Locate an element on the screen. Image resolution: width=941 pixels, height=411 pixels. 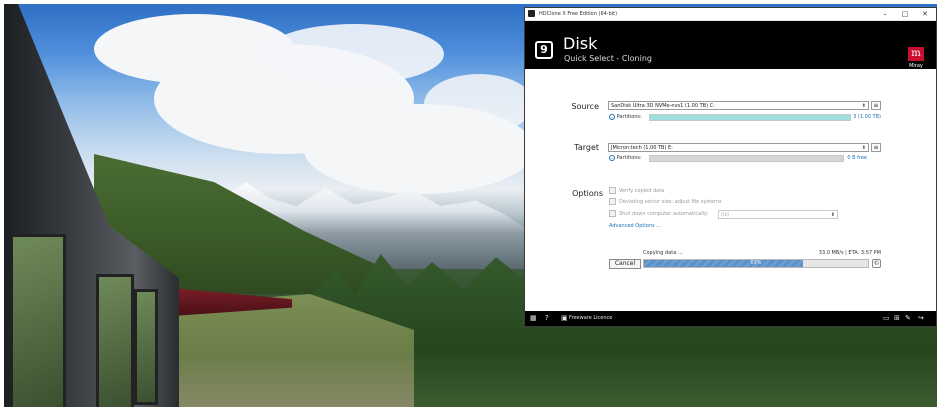
apps-icon: ▦ is located at coordinates (533, 318).